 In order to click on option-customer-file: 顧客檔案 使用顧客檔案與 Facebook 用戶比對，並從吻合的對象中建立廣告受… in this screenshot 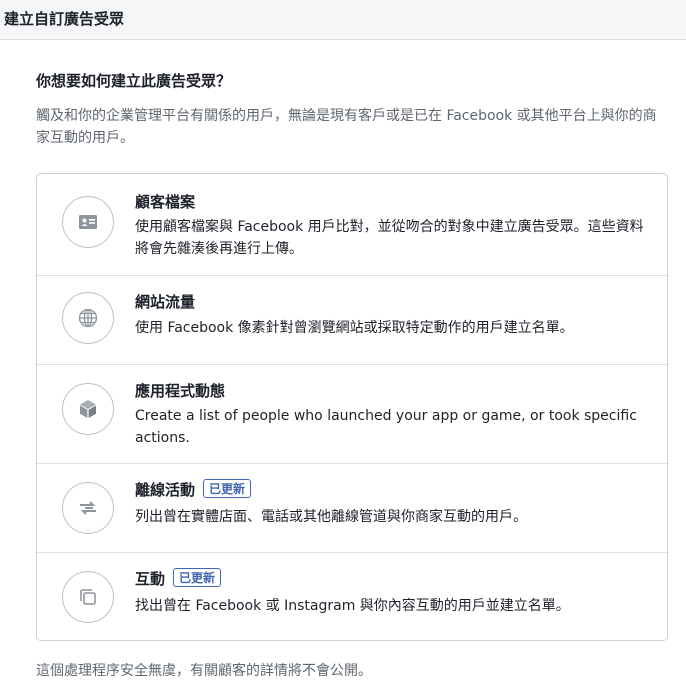, I will do `click(352, 224)`.